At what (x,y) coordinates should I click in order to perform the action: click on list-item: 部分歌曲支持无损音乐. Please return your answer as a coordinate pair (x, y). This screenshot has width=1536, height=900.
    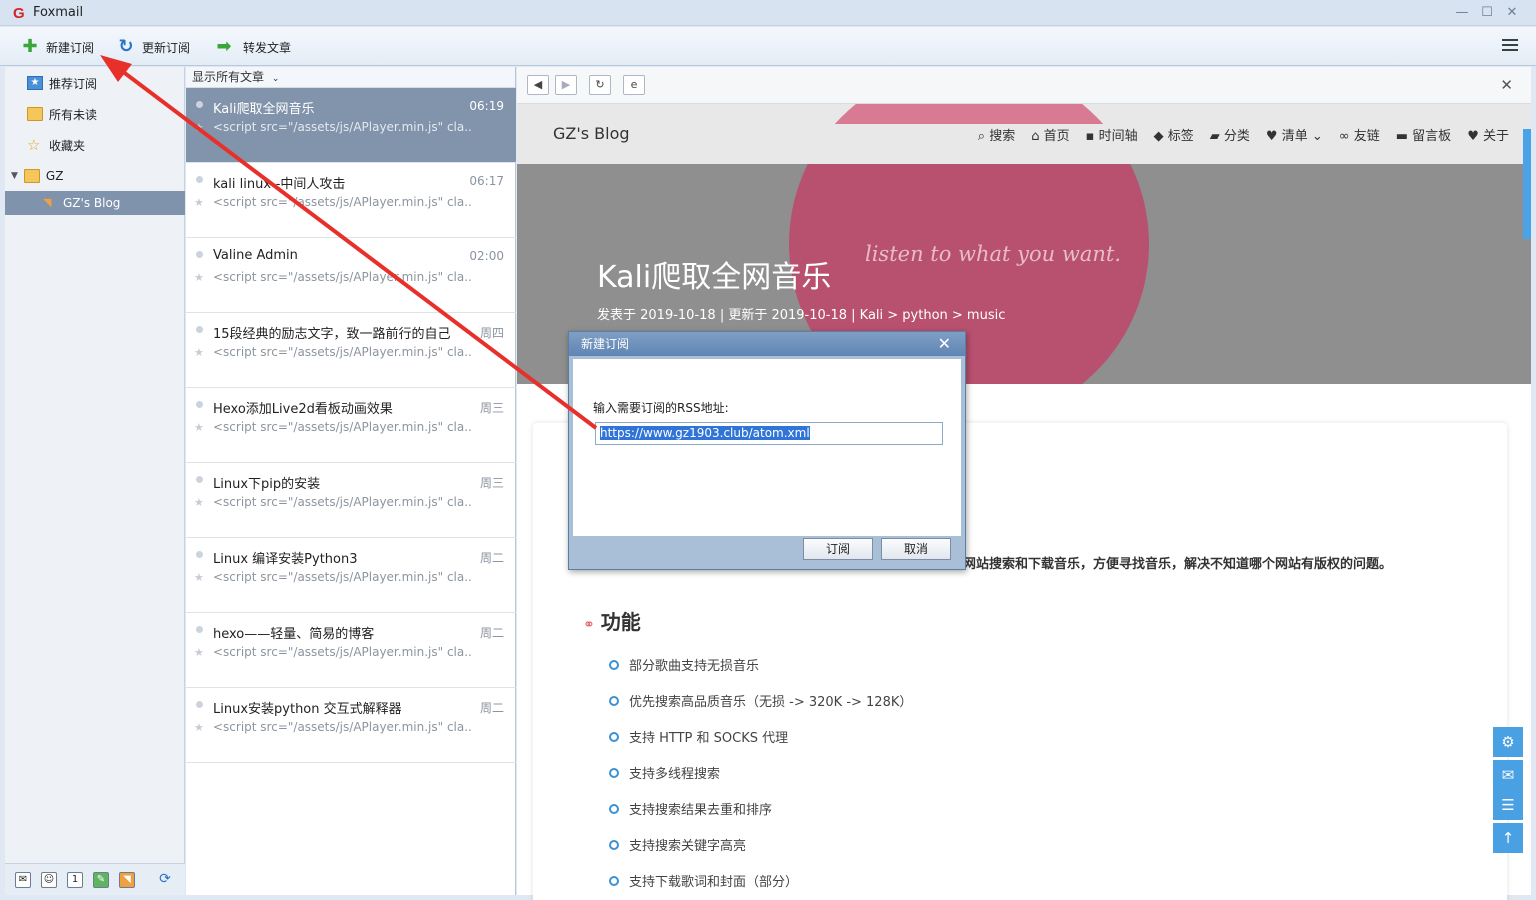
    Looking at the image, I should click on (684, 664).